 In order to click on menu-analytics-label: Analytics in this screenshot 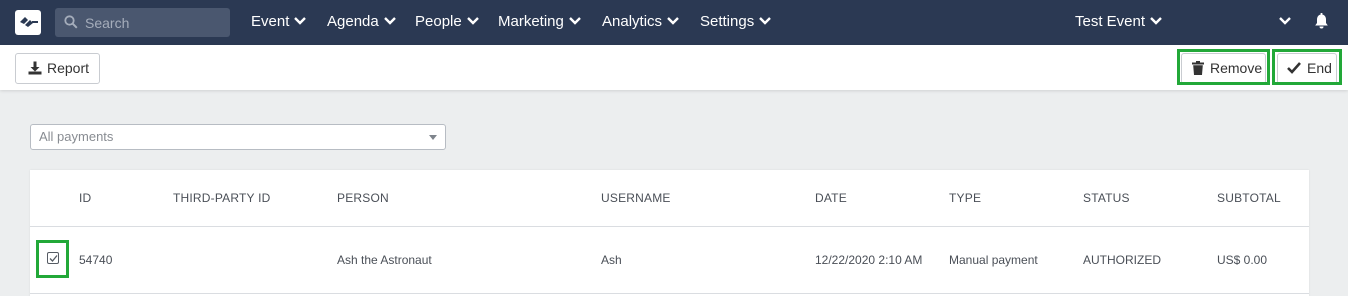, I will do `click(632, 21)`.